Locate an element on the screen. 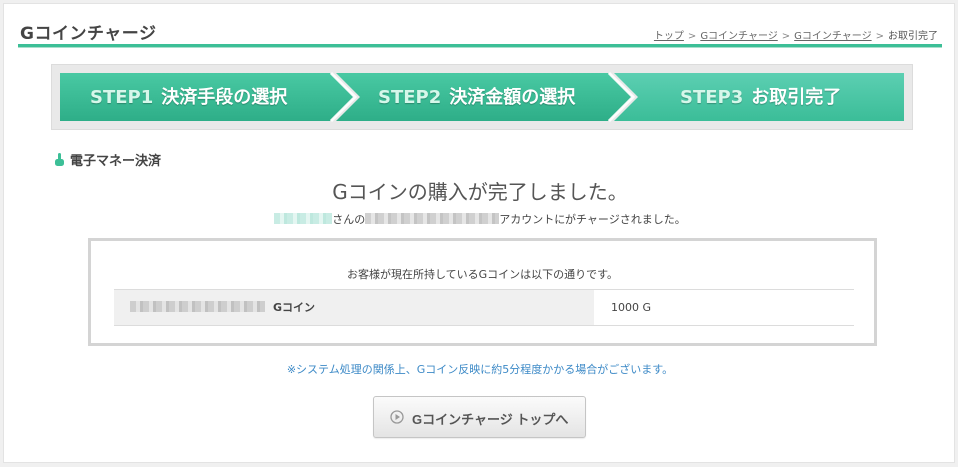 This screenshot has width=958, height=467. title-divider is located at coordinates (480, 46).